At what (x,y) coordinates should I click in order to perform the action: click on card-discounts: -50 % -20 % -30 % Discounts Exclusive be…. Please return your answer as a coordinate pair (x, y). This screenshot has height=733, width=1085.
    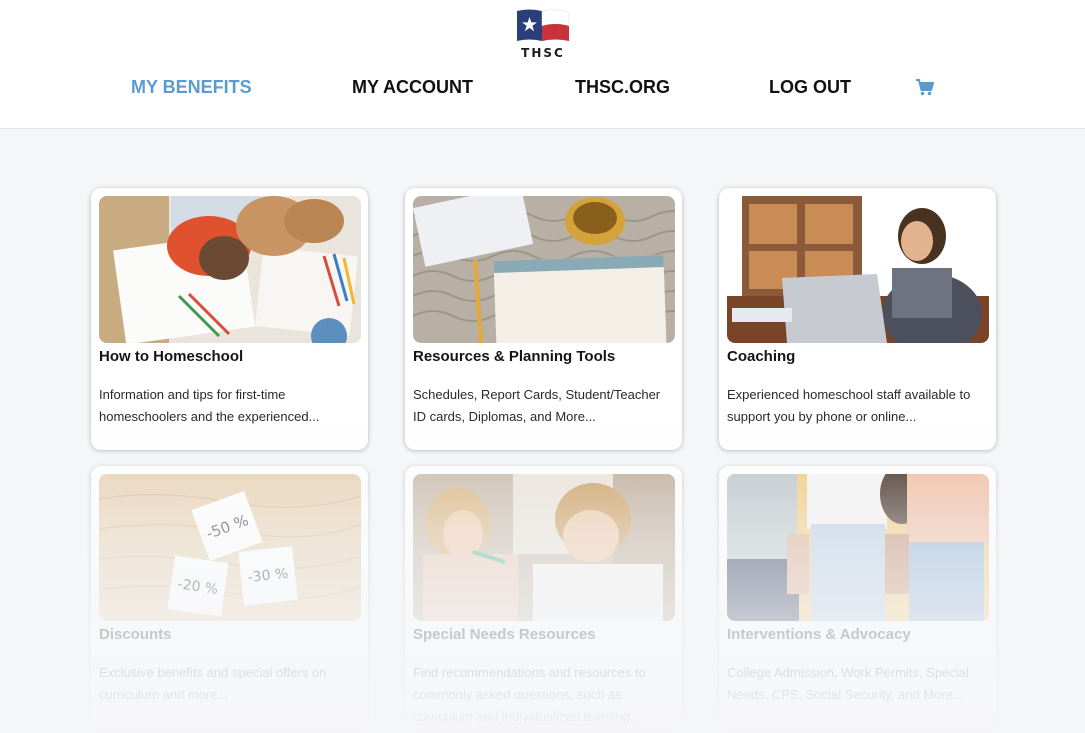
    Looking at the image, I should click on (229, 597).